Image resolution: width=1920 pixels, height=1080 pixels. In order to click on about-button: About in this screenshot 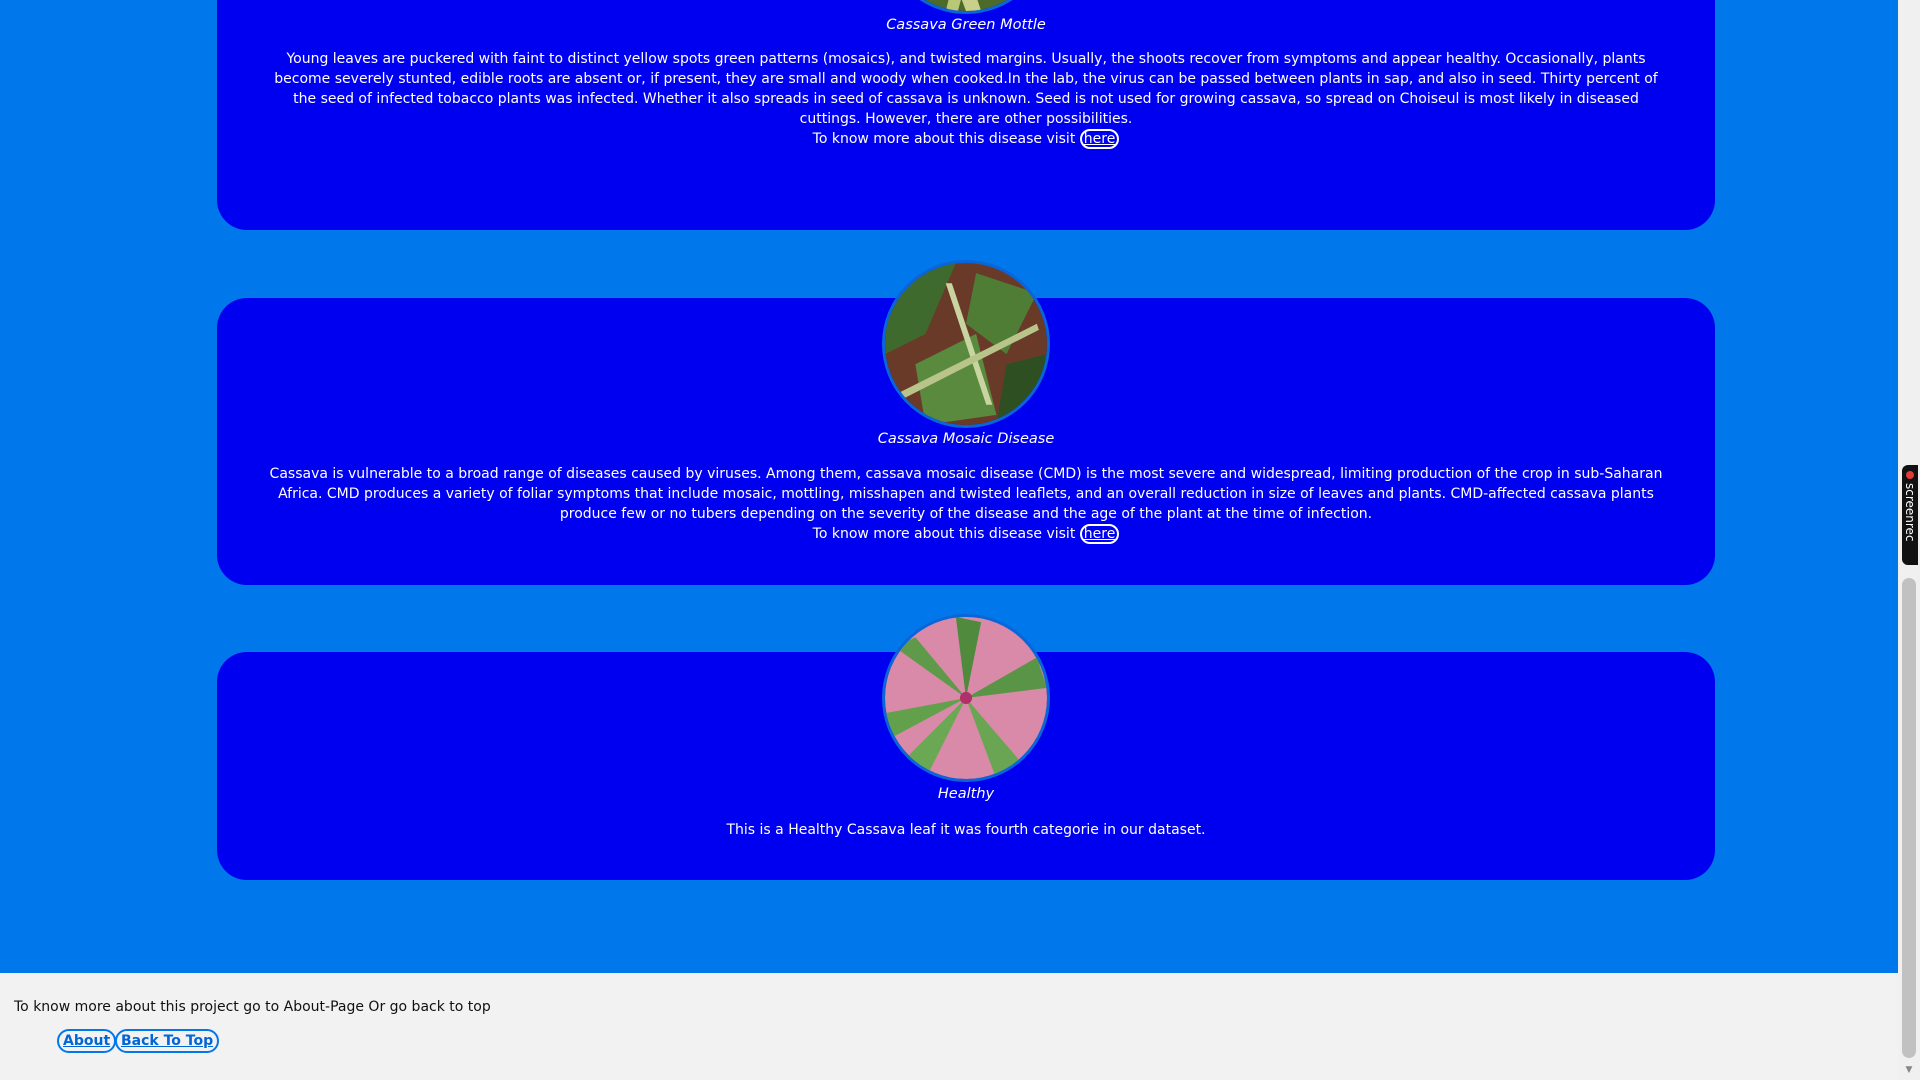, I will do `click(87, 1041)`.